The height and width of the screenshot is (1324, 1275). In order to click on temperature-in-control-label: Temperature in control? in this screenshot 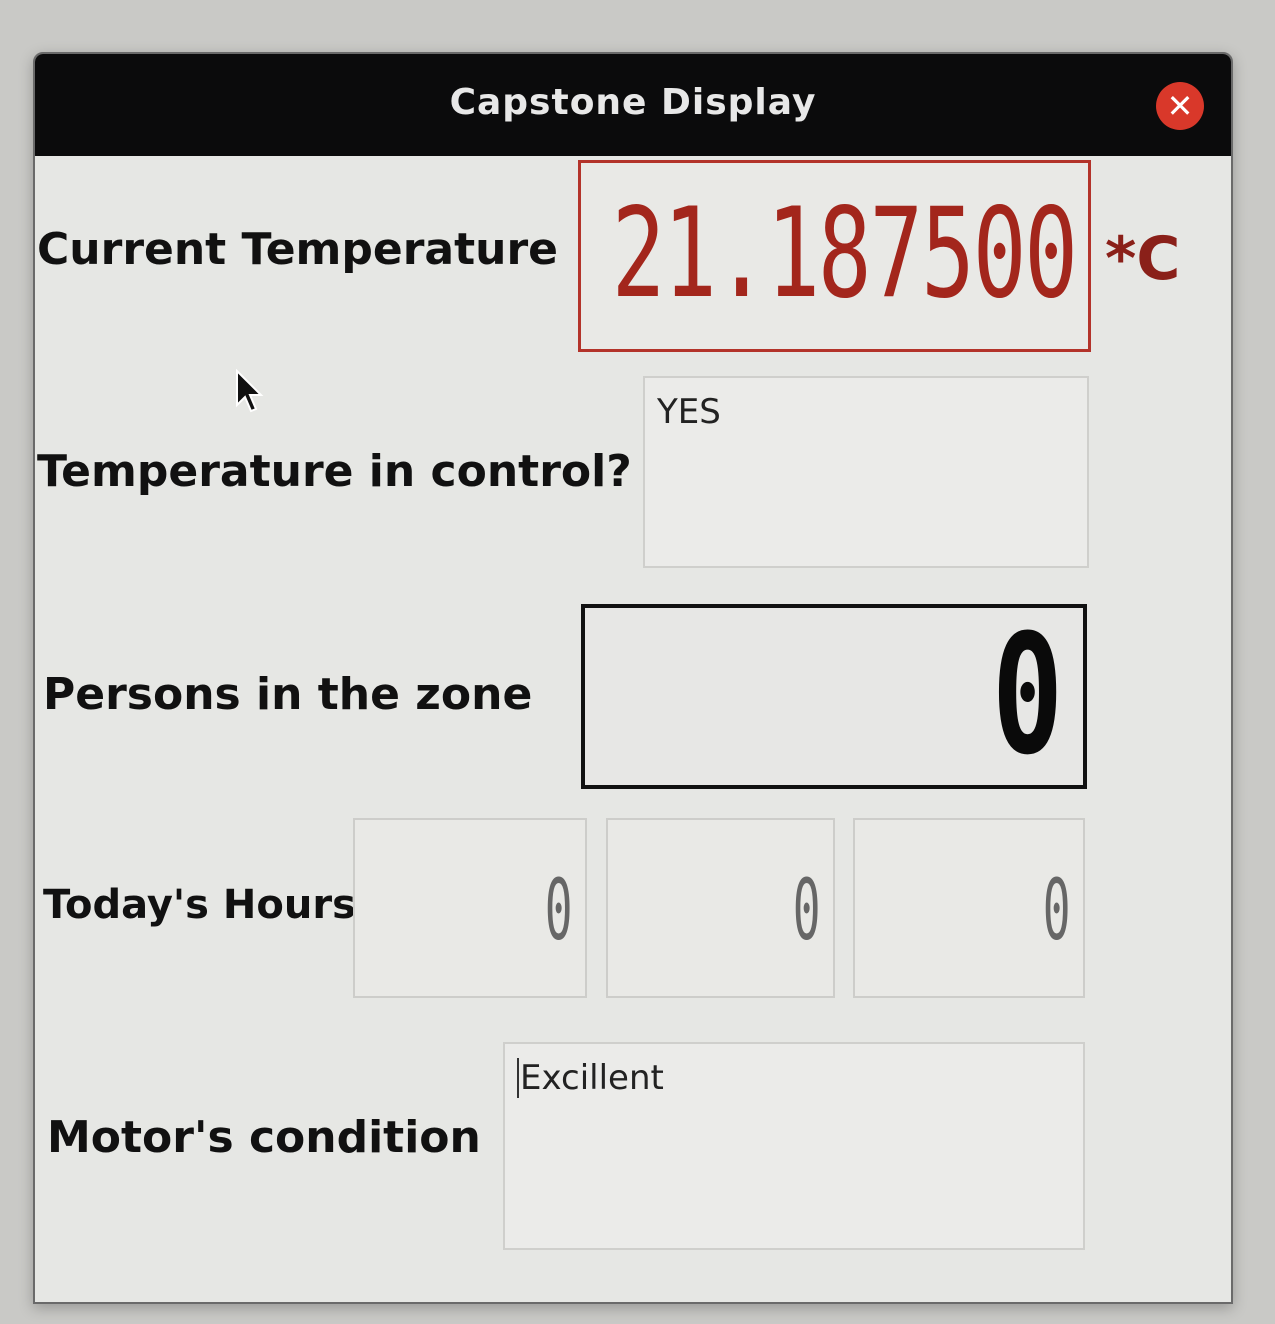, I will do `click(334, 471)`.